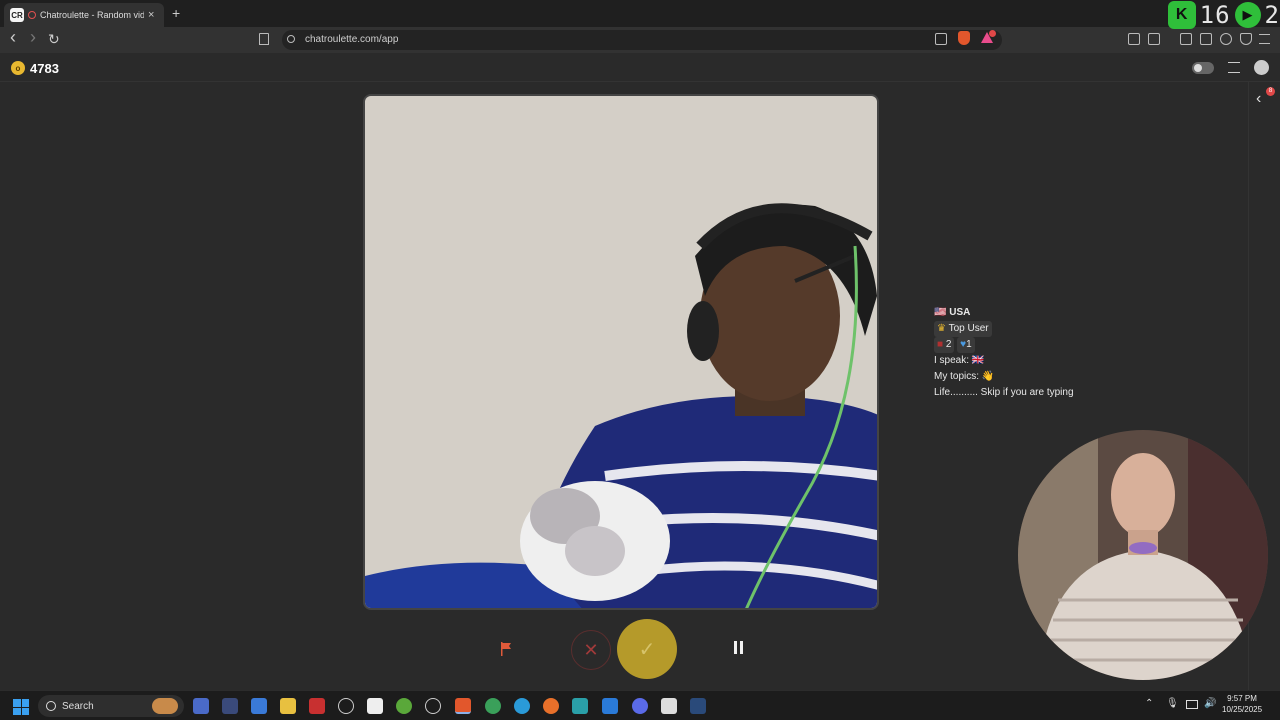 The height and width of the screenshot is (720, 1280). Describe the element at coordinates (957, 376) in the screenshot. I see `topics-label: My topics:` at that location.